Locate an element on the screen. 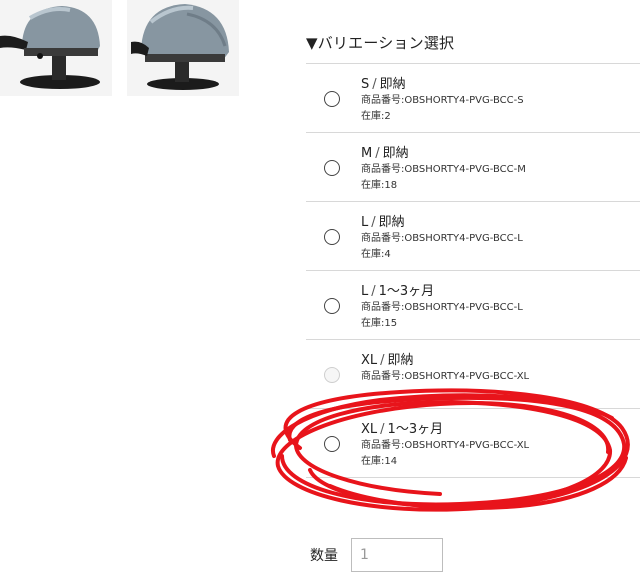 Image resolution: width=640 pixels, height=581 pixels. variation-name: XL / 即納 is located at coordinates (445, 360).